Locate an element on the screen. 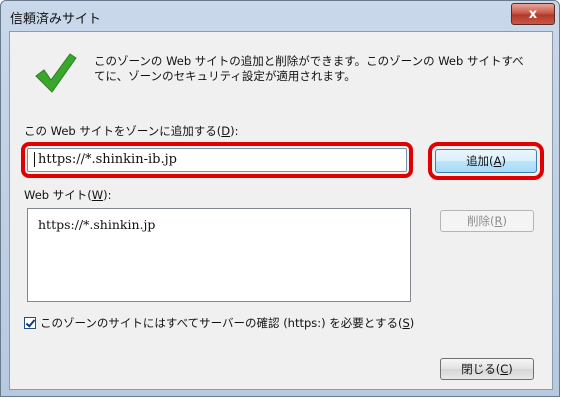  checkmark-icon is located at coordinates (56, 73).